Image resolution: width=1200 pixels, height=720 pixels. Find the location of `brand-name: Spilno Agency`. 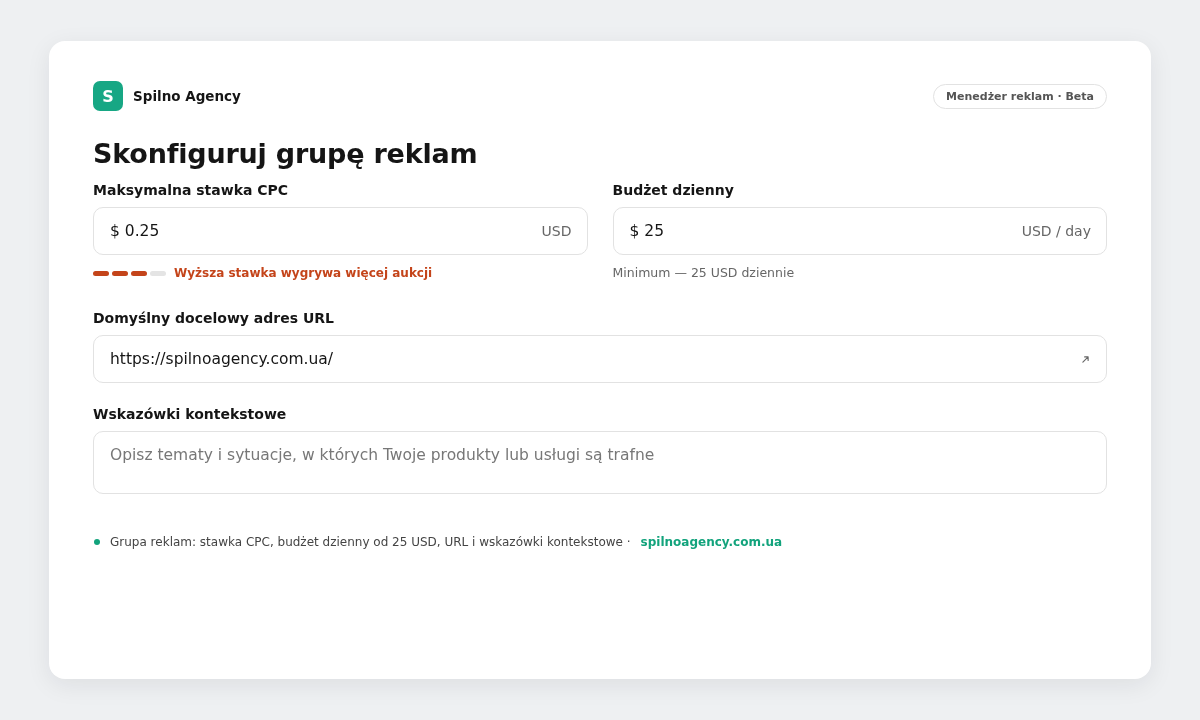

brand-name: Spilno Agency is located at coordinates (187, 96).